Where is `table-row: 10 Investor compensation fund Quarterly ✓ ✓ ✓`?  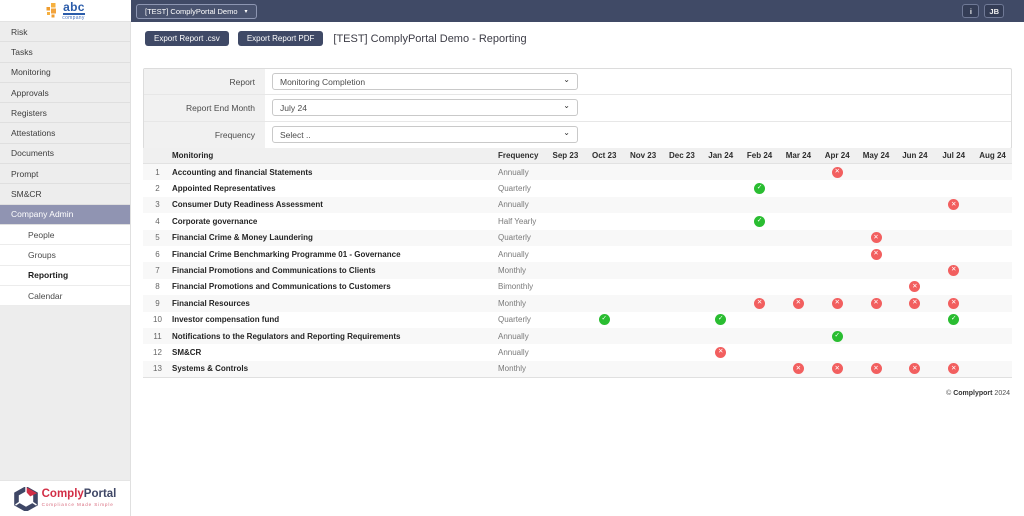
table-row: 10 Investor compensation fund Quarterly ✓ ✓ ✓ is located at coordinates (577, 319).